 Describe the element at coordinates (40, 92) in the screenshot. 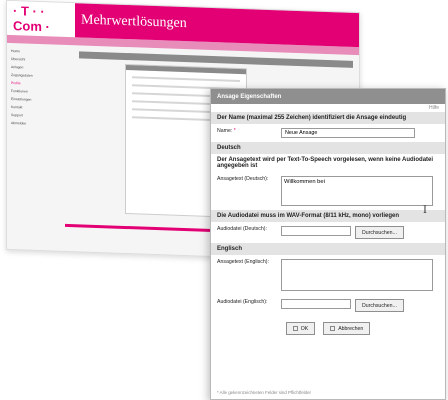

I see `nav-item: Funktionen` at that location.